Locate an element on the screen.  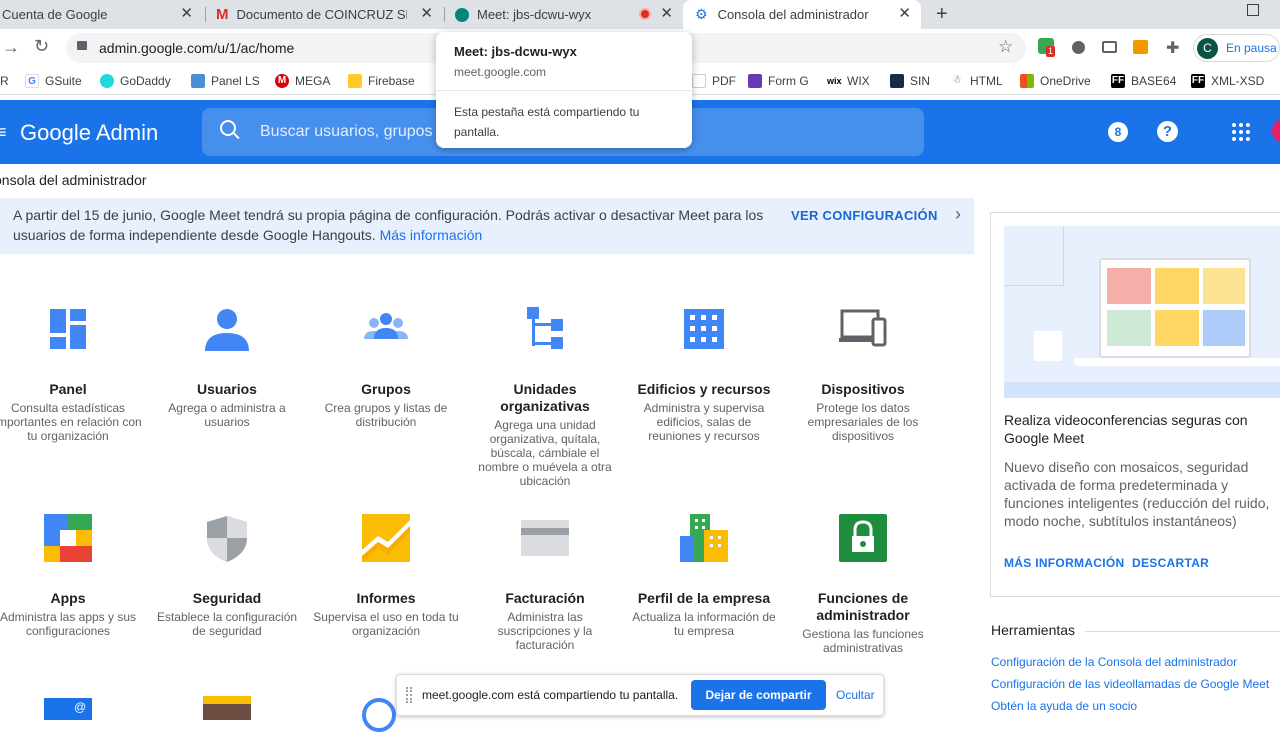
banner-more-info-link: Más información is located at coordinates (431, 235).